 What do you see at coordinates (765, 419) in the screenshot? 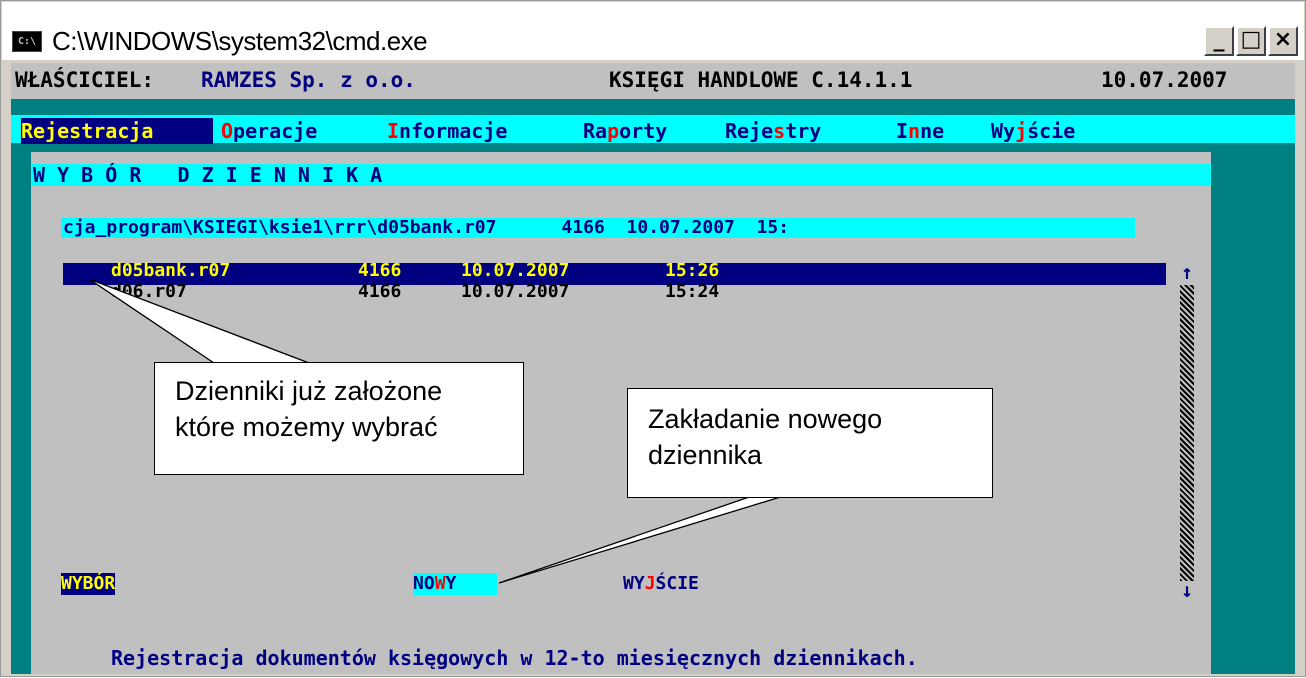
I see `callout-line: Zakładanie nowego` at bounding box center [765, 419].